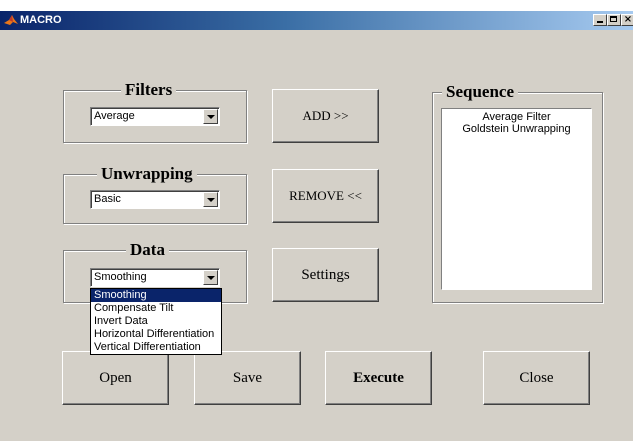 Image resolution: width=633 pixels, height=441 pixels. I want to click on filters-select: Average, so click(155, 116).